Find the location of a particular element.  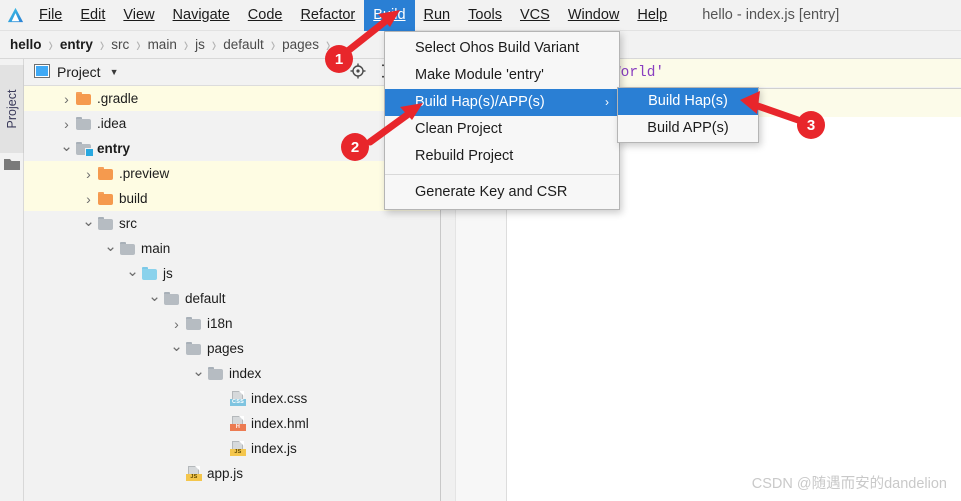

menu-item-clean-project: Clean Project is located at coordinates (502, 129).